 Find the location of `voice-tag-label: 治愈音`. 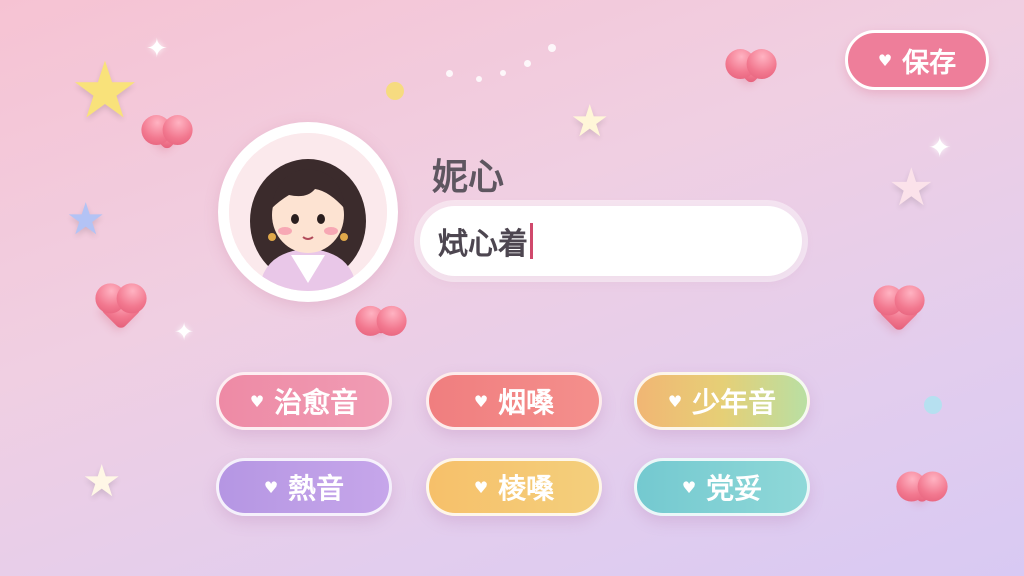

voice-tag-label: 治愈音 is located at coordinates (316, 402).